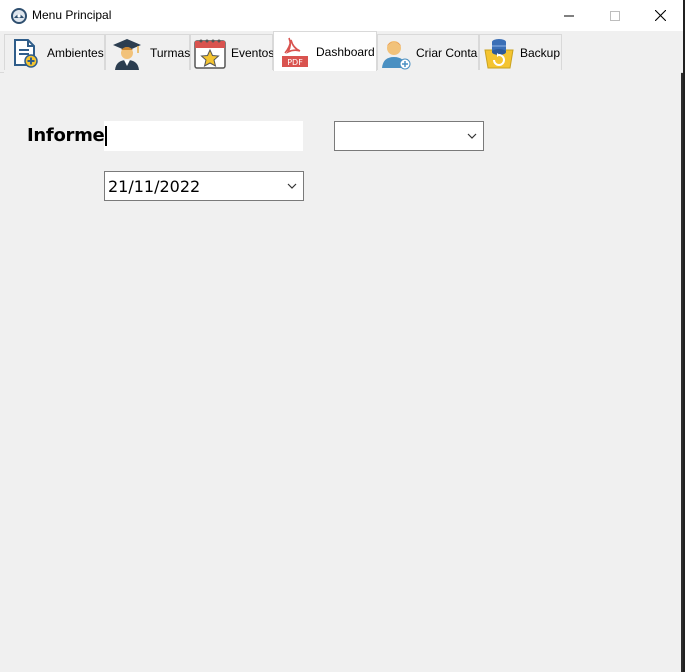 This screenshot has height=672, width=685. I want to click on svg-text: PDF, so click(295, 62).